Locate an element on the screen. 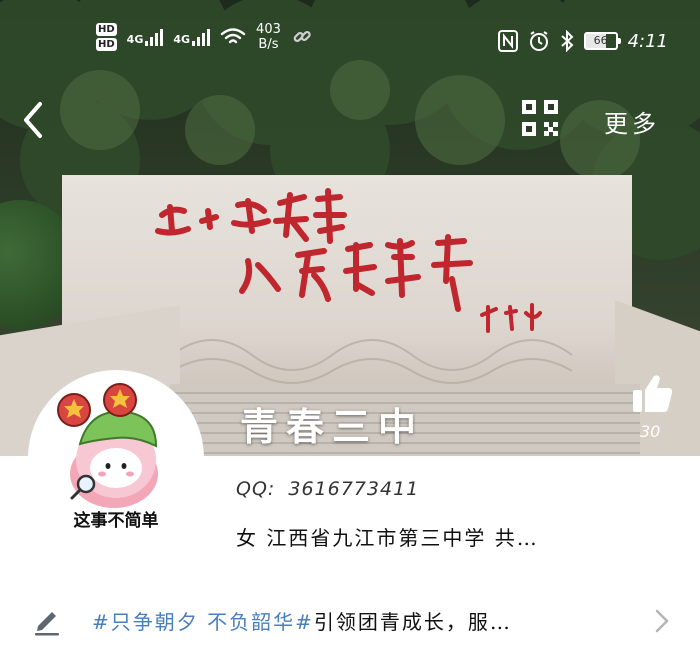 The width and height of the screenshot is (700, 662). chevron-left-icon is located at coordinates (33, 120).